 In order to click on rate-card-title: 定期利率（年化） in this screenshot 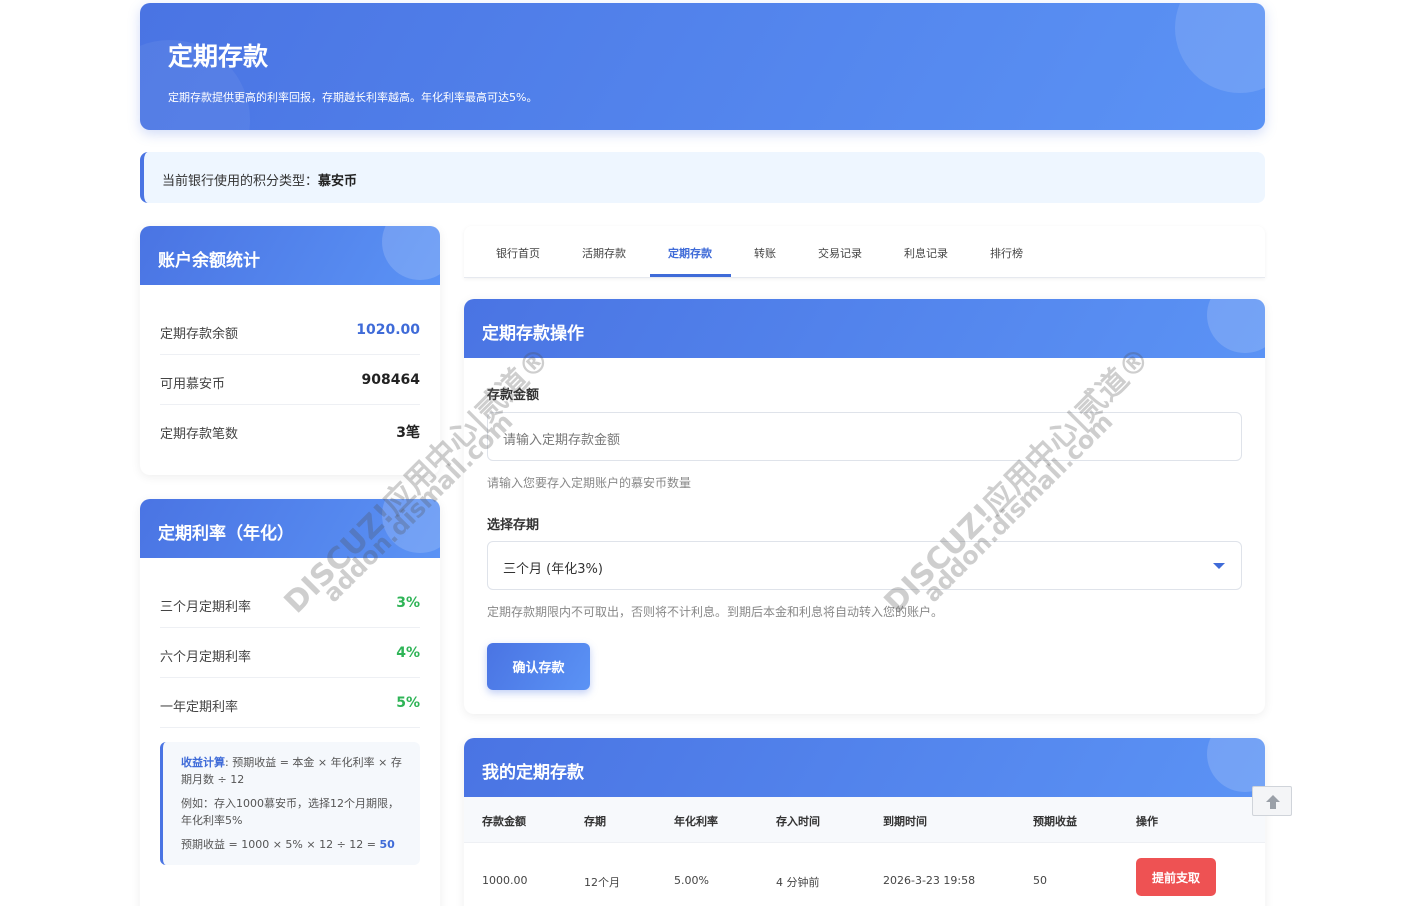, I will do `click(226, 534)`.